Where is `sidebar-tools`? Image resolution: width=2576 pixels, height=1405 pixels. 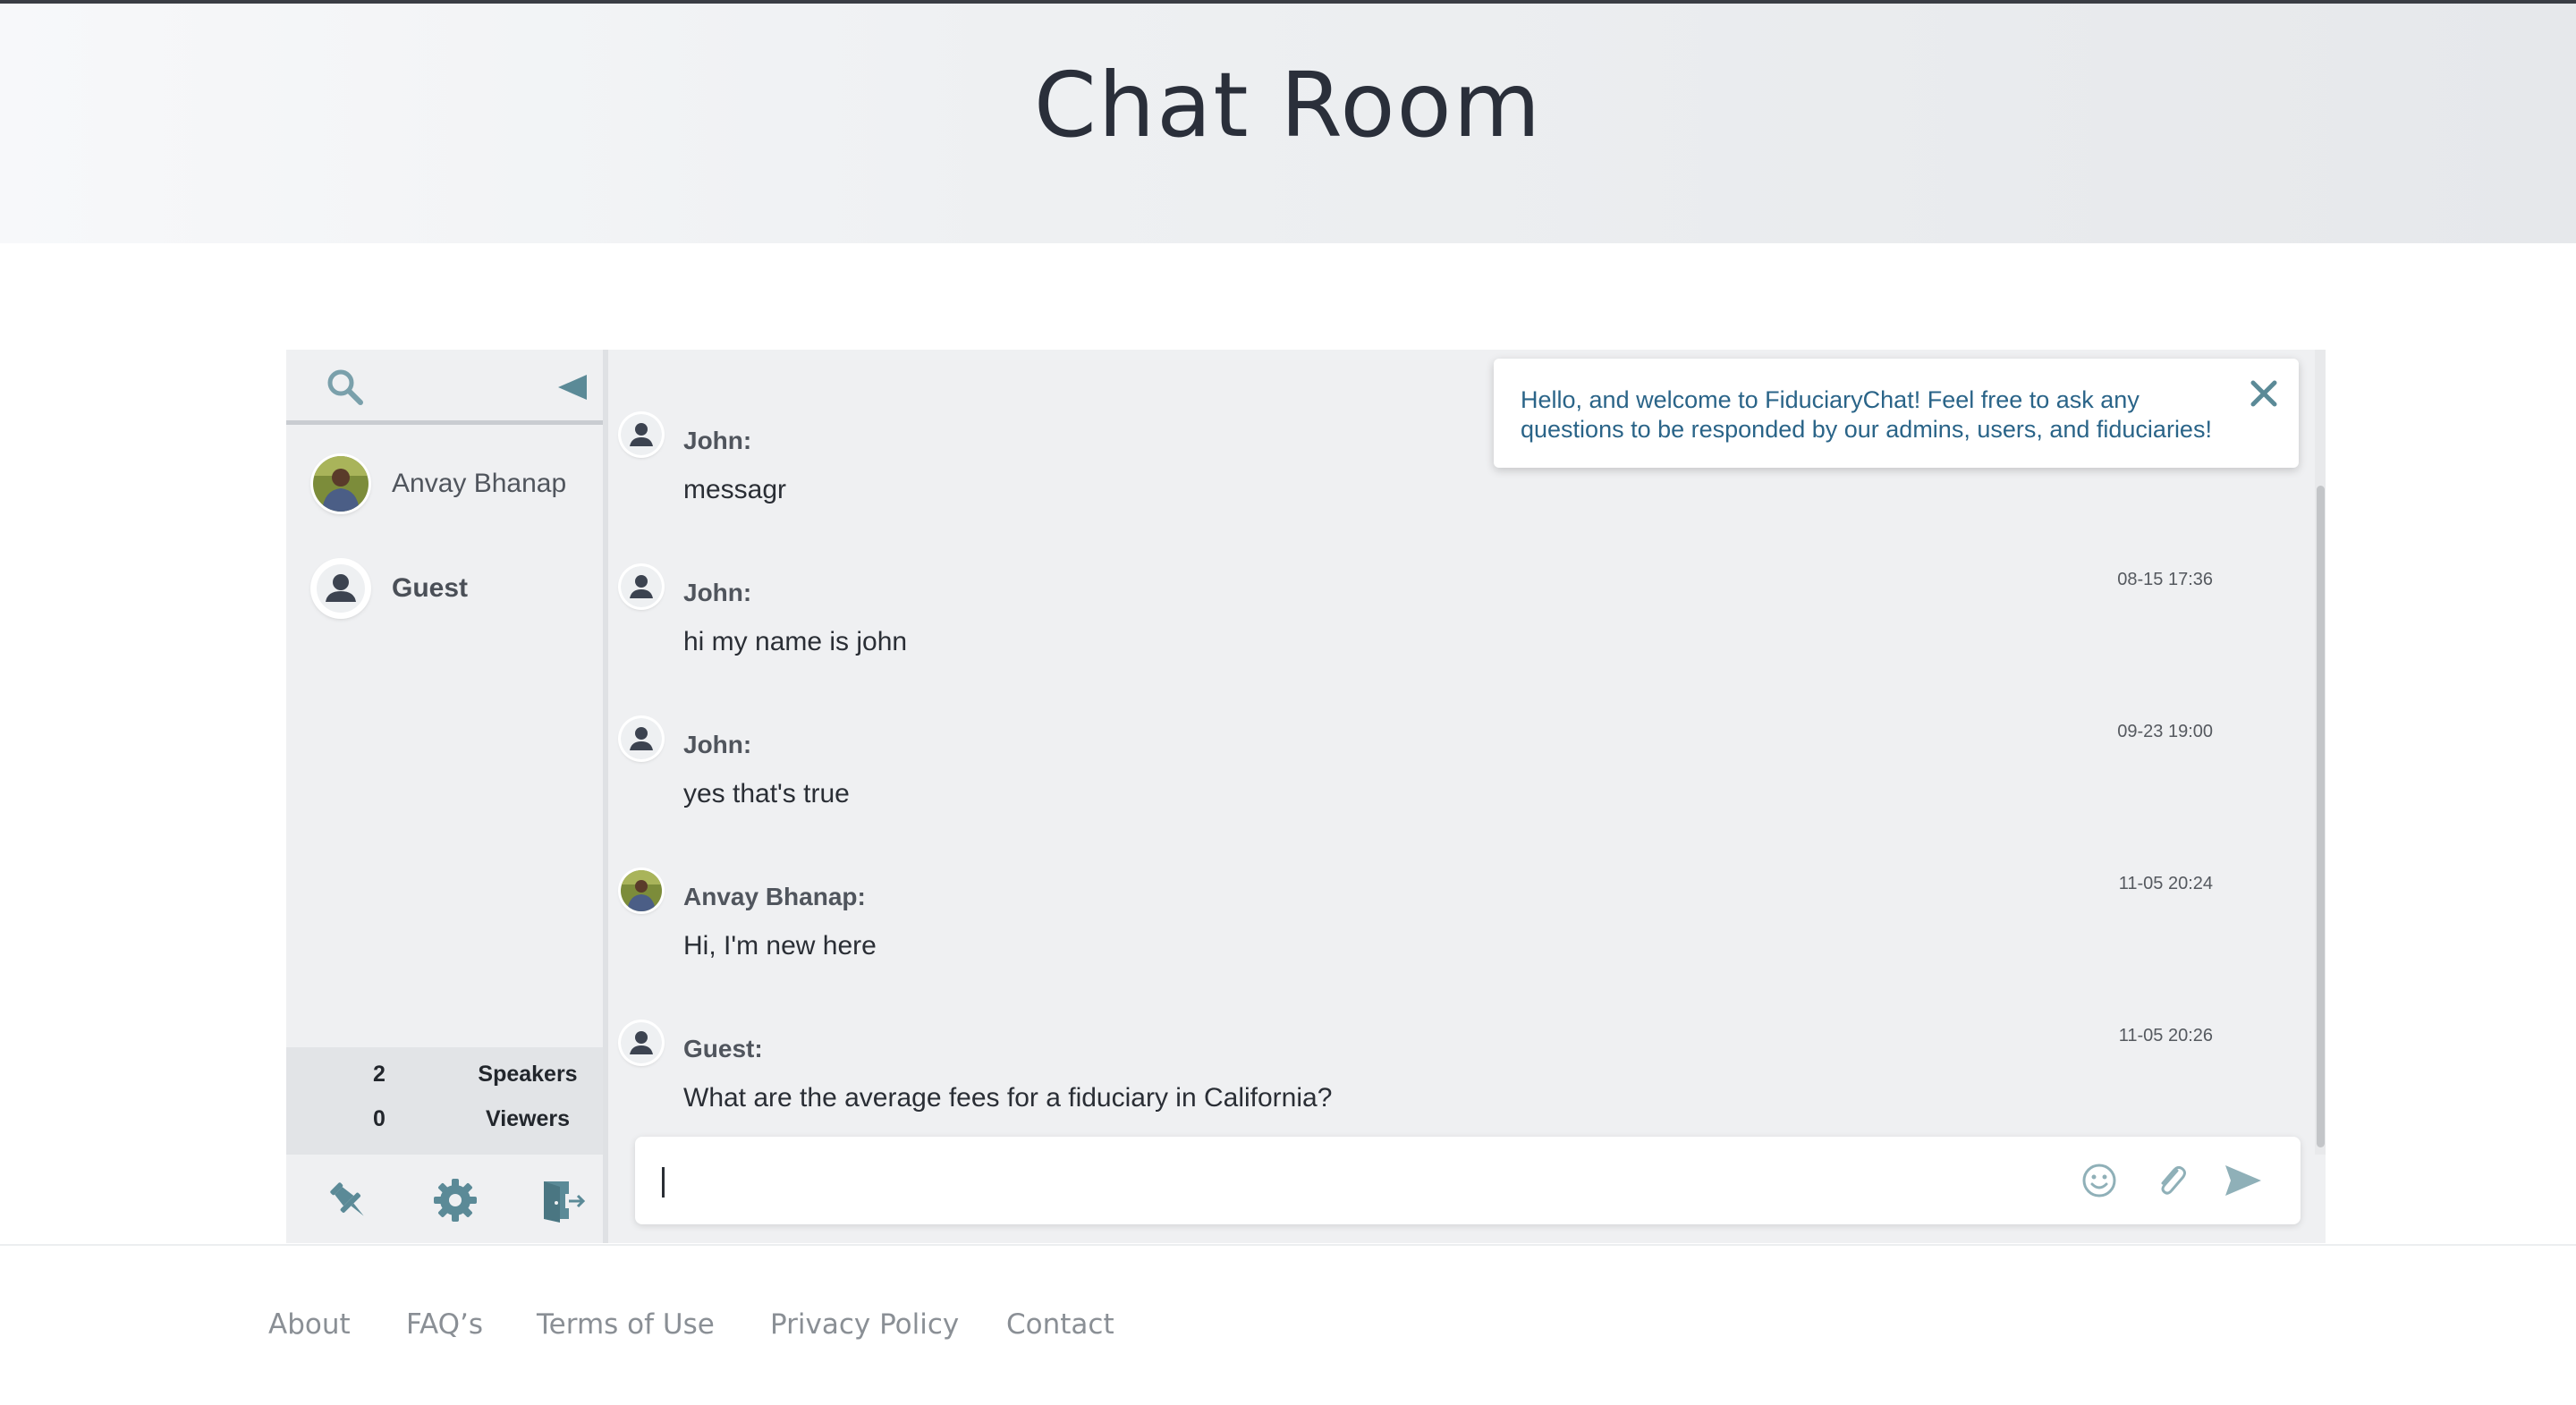
sidebar-tools is located at coordinates (444, 1199).